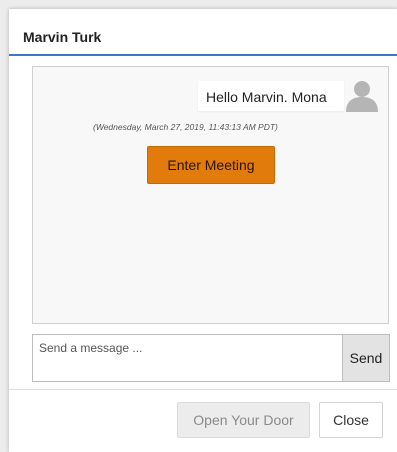  I want to click on enter-meeting-button: Enter Meeting, so click(211, 165).